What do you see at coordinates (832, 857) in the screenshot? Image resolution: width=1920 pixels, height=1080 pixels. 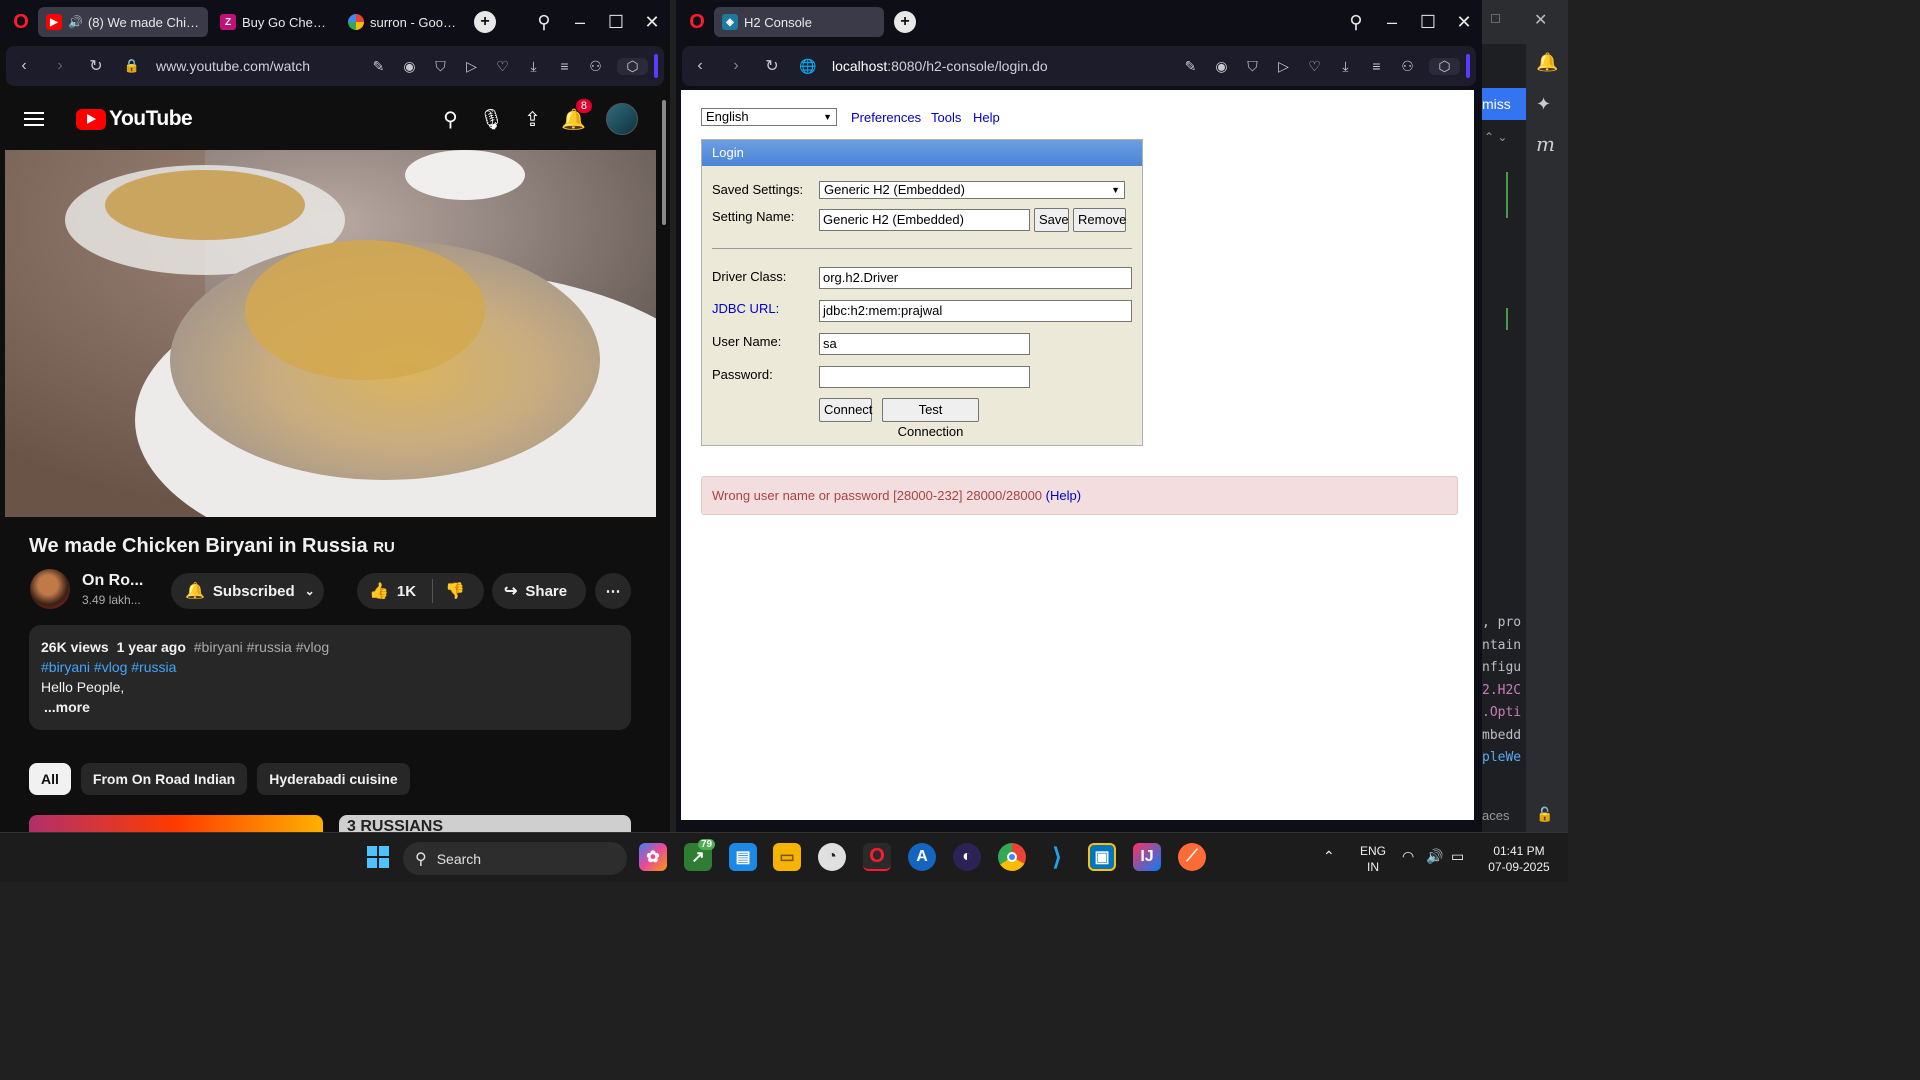 I see `app-icon: ◔` at bounding box center [832, 857].